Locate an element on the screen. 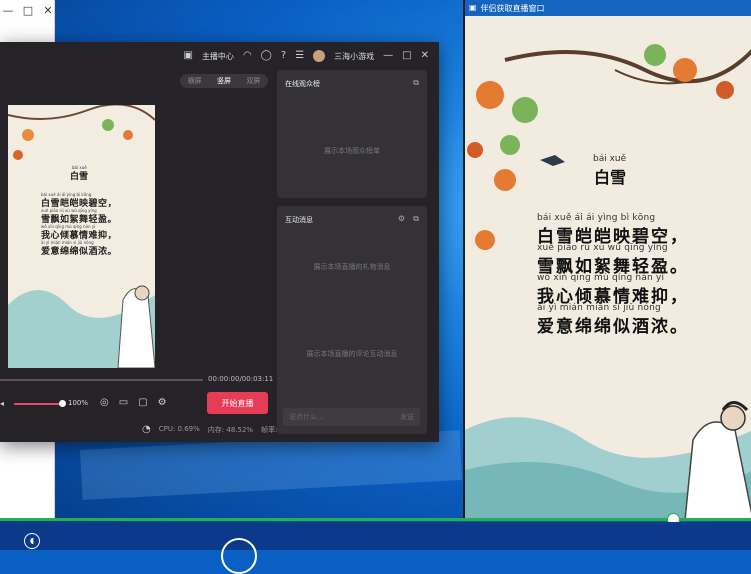  help-icon: ? is located at coordinates (283, 56).